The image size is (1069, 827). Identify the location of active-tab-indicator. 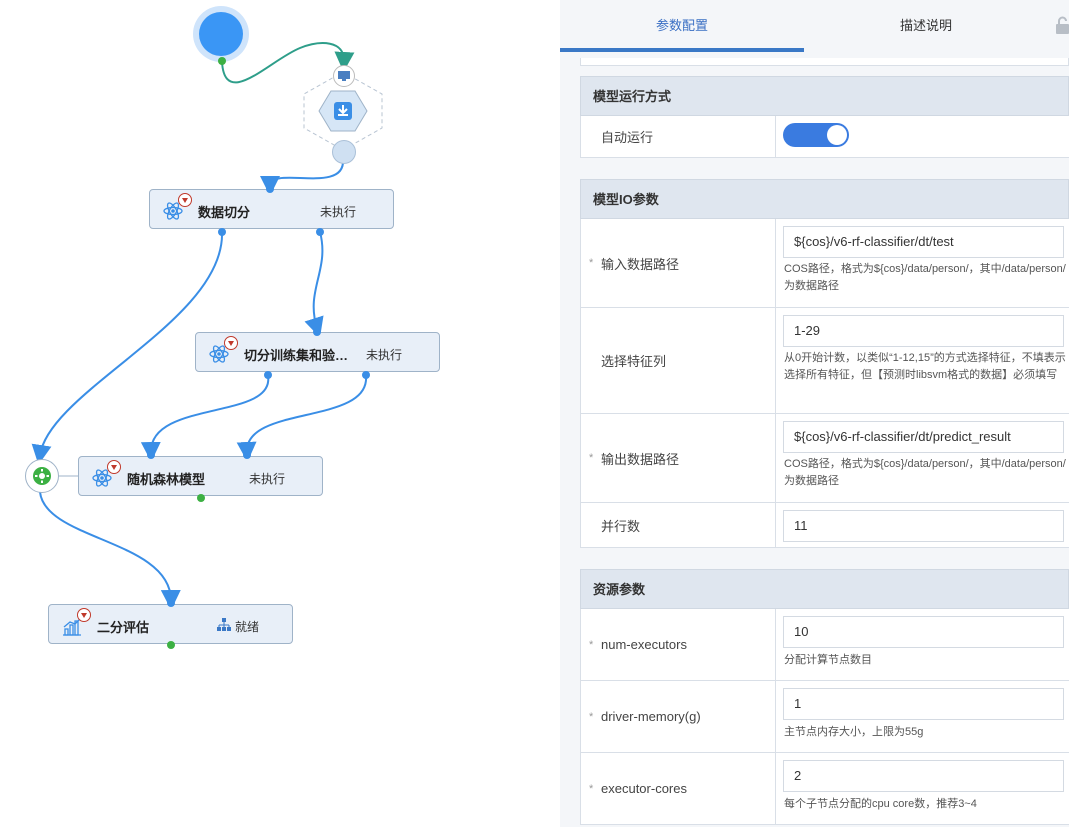
(682, 50).